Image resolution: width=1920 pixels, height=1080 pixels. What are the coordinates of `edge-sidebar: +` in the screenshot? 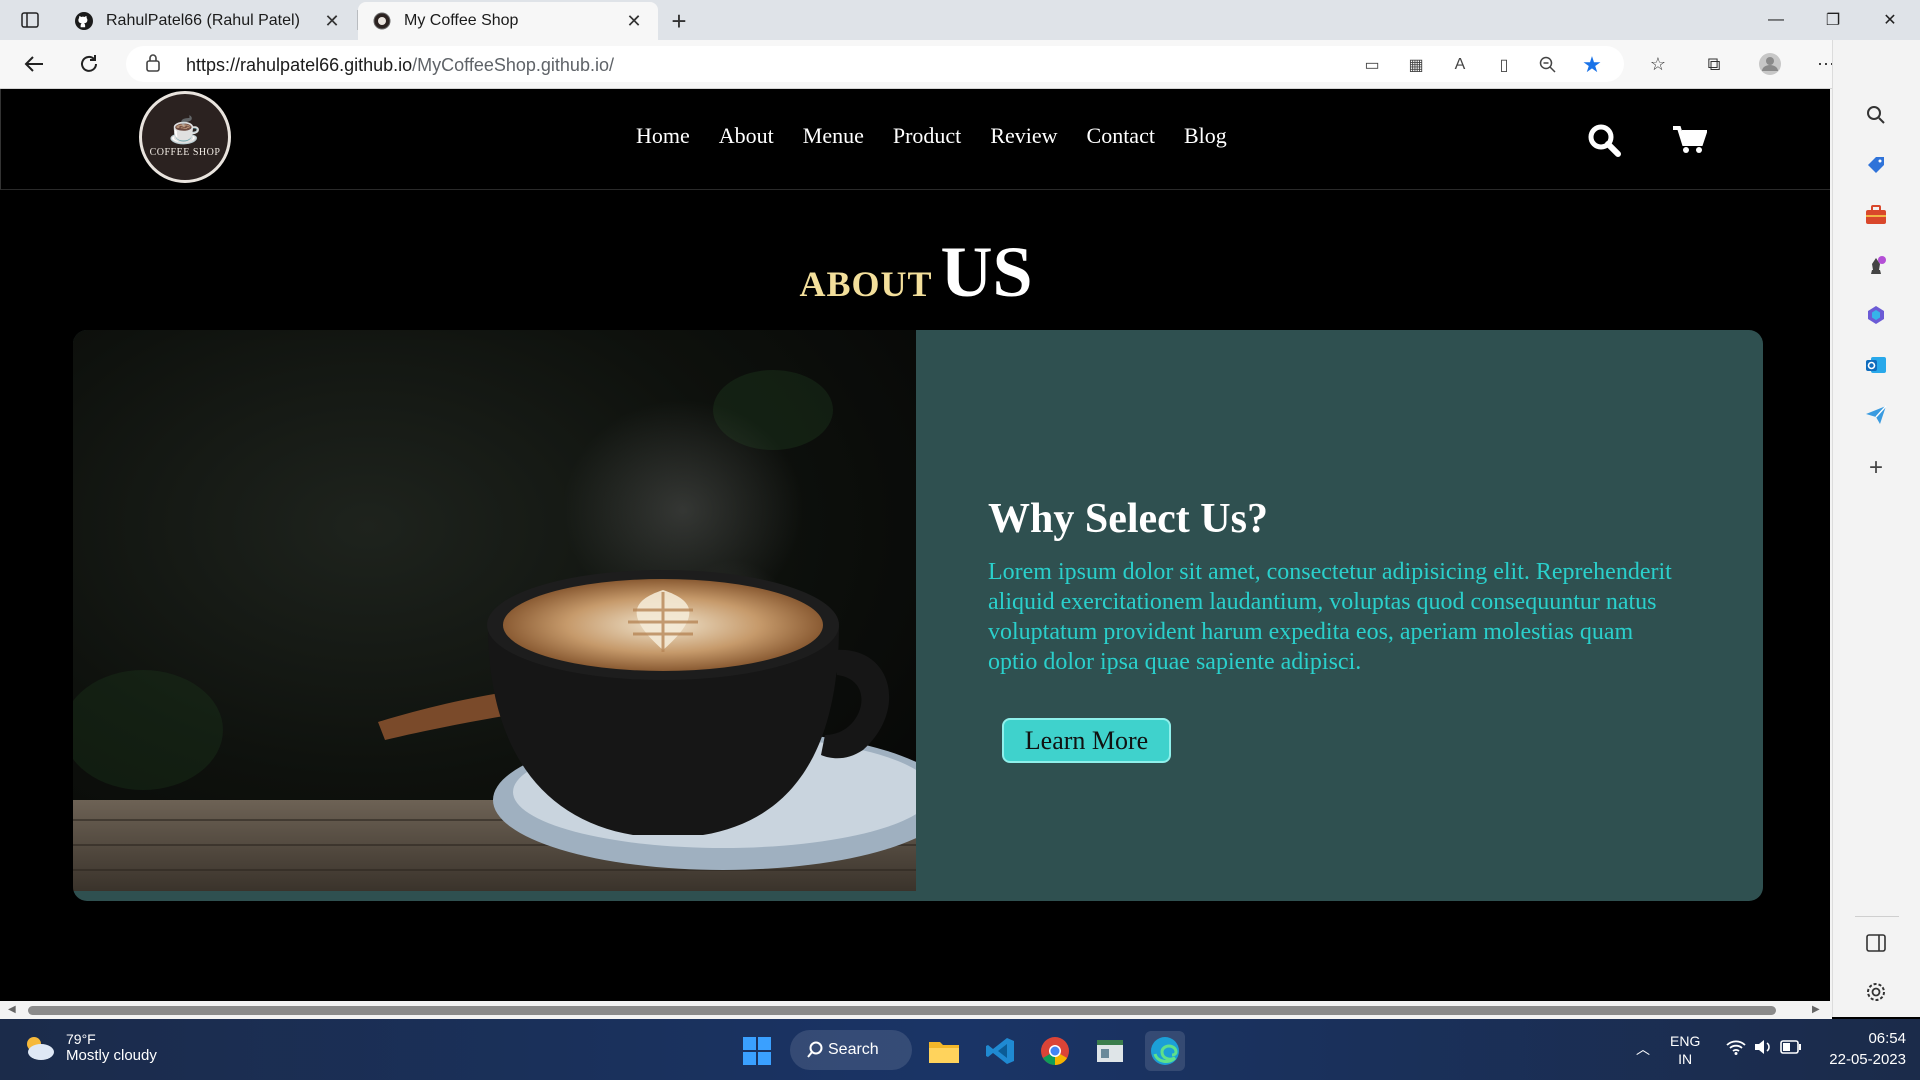 It's located at (1876, 528).